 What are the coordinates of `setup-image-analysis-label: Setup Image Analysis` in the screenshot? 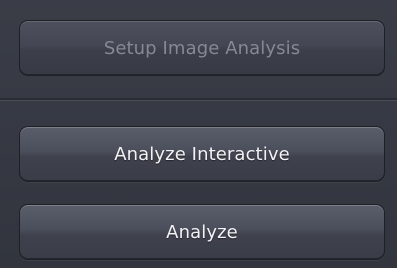 It's located at (202, 48).